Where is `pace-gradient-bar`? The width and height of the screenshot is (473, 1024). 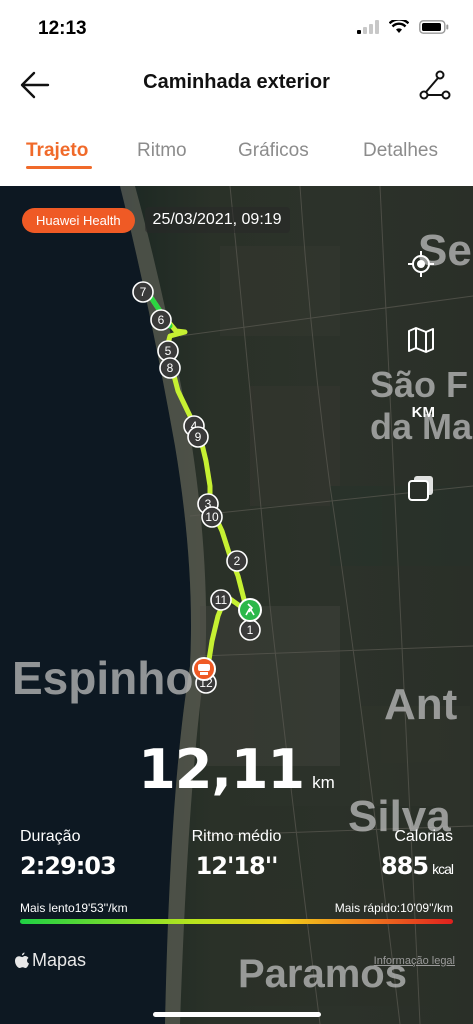
pace-gradient-bar is located at coordinates (236, 921).